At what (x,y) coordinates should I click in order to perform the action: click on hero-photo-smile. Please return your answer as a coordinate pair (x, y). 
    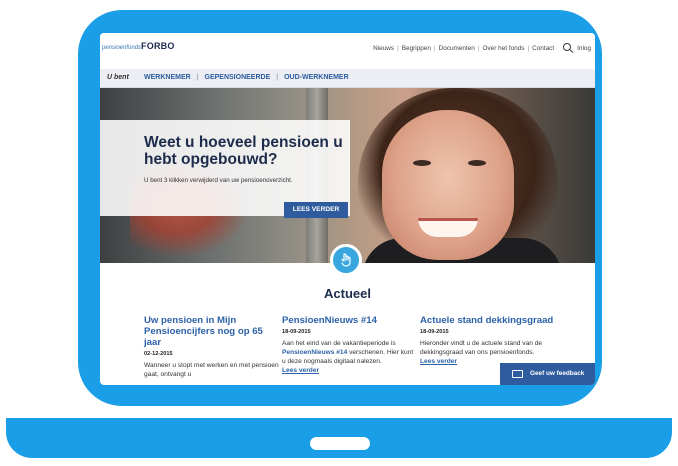
    Looking at the image, I should click on (448, 227).